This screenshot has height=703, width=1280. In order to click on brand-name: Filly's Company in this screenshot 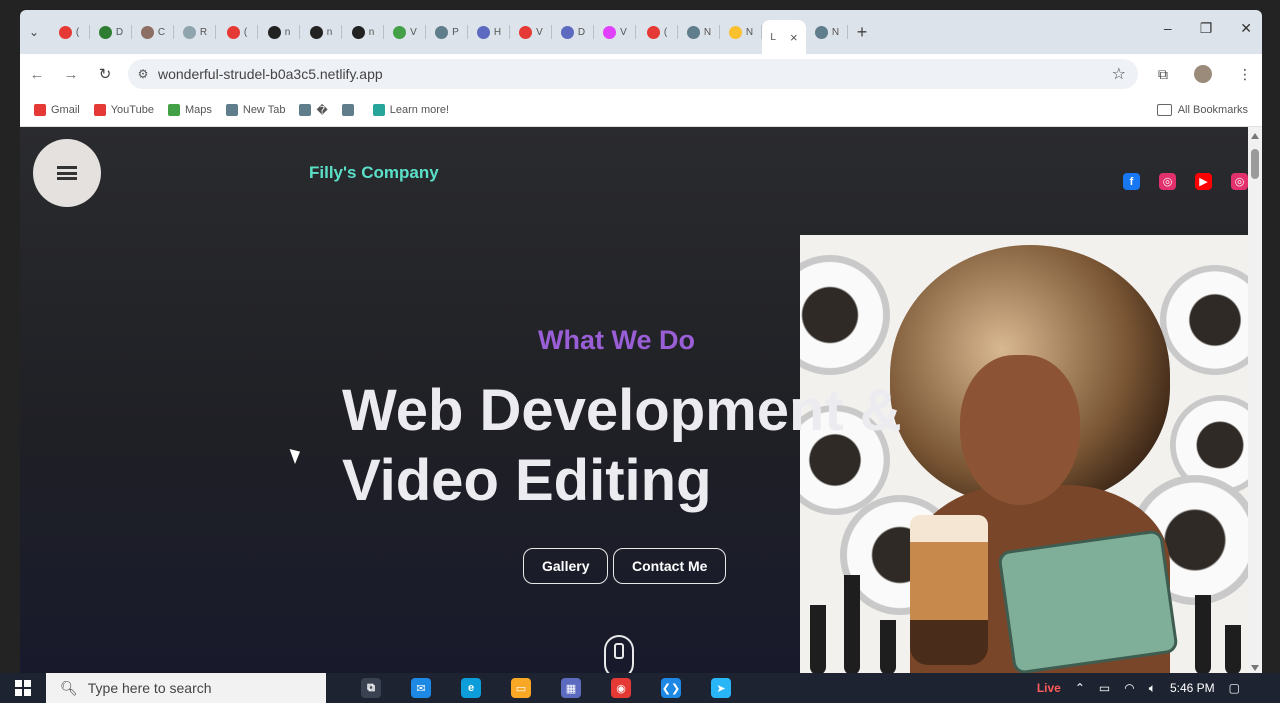, I will do `click(374, 173)`.